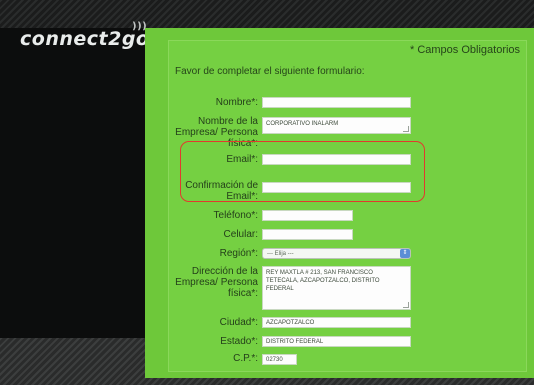 This screenshot has height=385, width=534. I want to click on required-fields-note: * Campos Obligatorios, so click(465, 50).